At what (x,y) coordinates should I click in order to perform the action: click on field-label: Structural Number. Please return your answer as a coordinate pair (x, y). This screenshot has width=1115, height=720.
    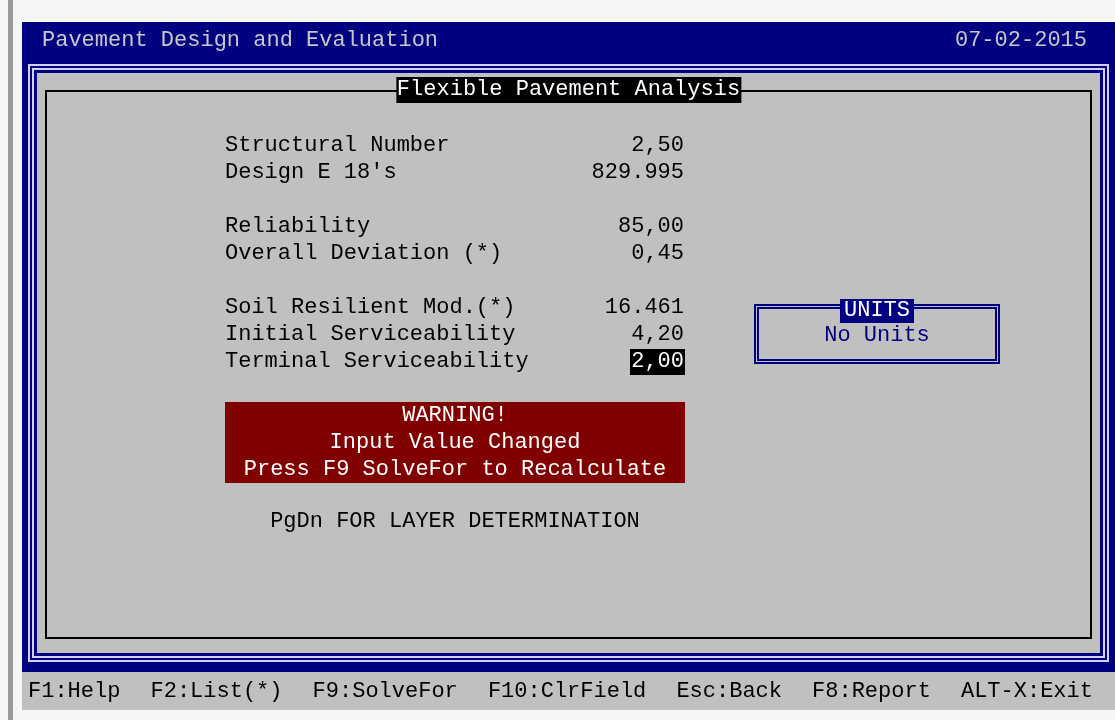
    Looking at the image, I should click on (337, 145).